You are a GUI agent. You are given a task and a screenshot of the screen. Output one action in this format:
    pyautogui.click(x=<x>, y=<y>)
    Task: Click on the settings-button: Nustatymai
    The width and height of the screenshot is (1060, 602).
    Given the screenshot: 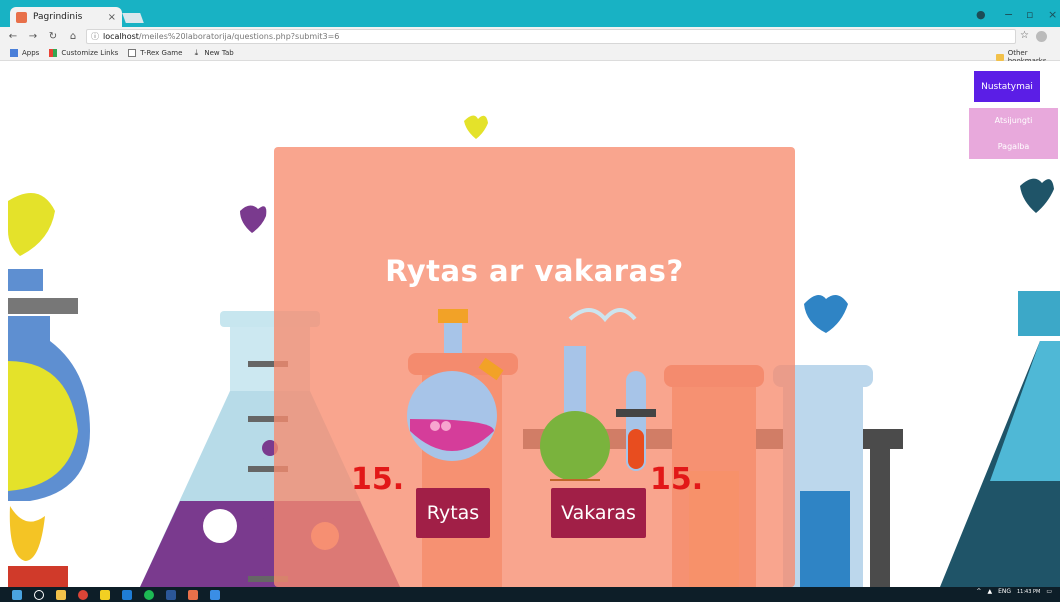 What is the action you would take?
    pyautogui.click(x=1007, y=86)
    